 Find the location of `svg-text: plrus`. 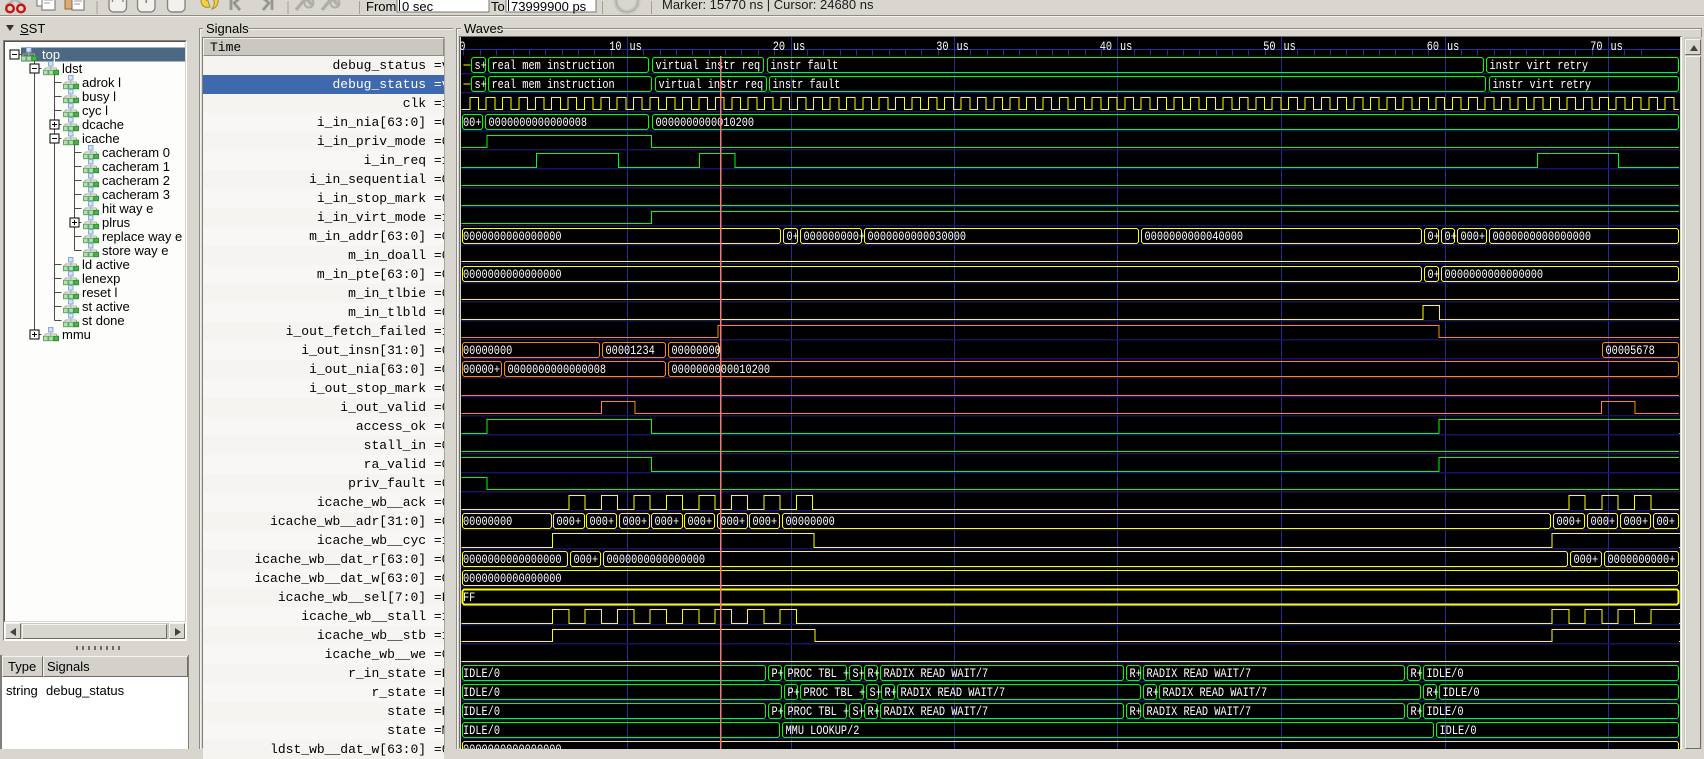

svg-text: plrus is located at coordinates (116, 222).